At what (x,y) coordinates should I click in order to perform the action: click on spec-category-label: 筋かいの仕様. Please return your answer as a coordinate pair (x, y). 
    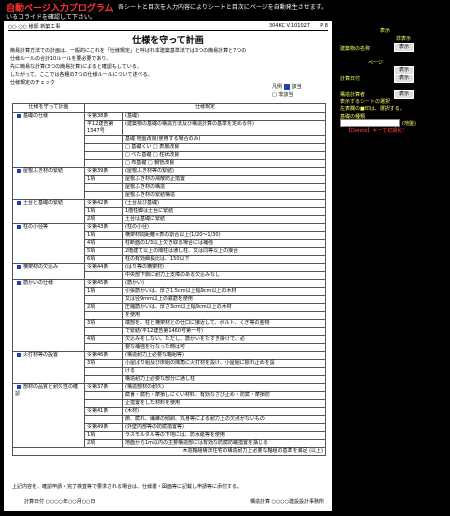
    Looking at the image, I should click on (38, 283).